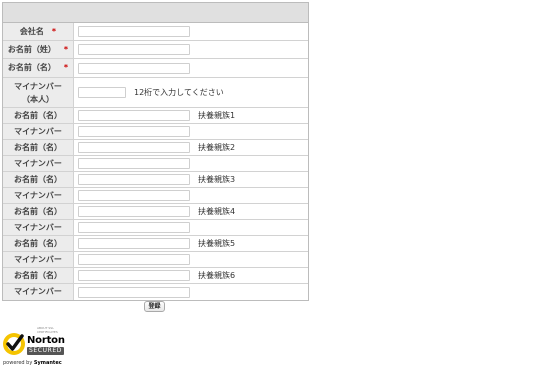 The width and height of the screenshot is (548, 387). Describe the element at coordinates (134, 243) in the screenshot. I see `dependent-5-name-input` at that location.